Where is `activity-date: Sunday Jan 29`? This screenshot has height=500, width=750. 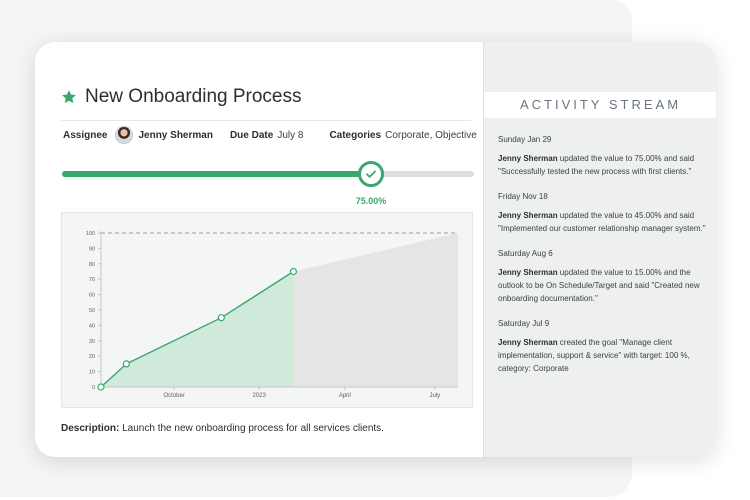 activity-date: Sunday Jan 29 is located at coordinates (525, 139).